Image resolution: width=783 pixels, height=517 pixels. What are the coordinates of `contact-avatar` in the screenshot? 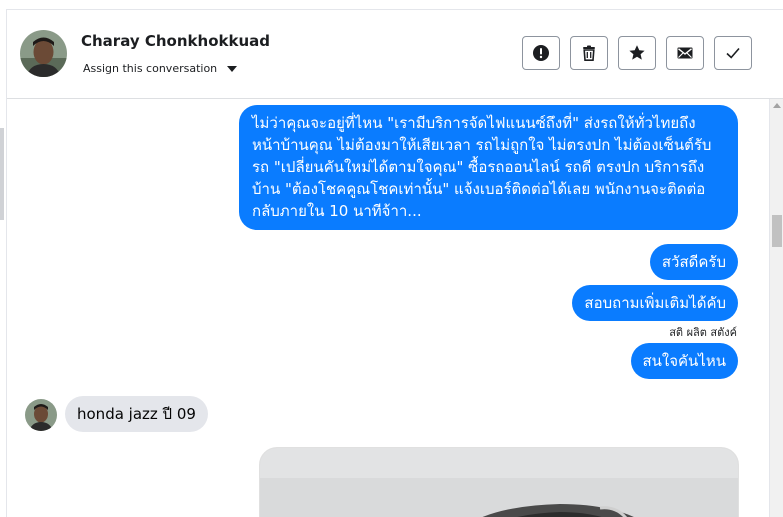 It's located at (43, 53).